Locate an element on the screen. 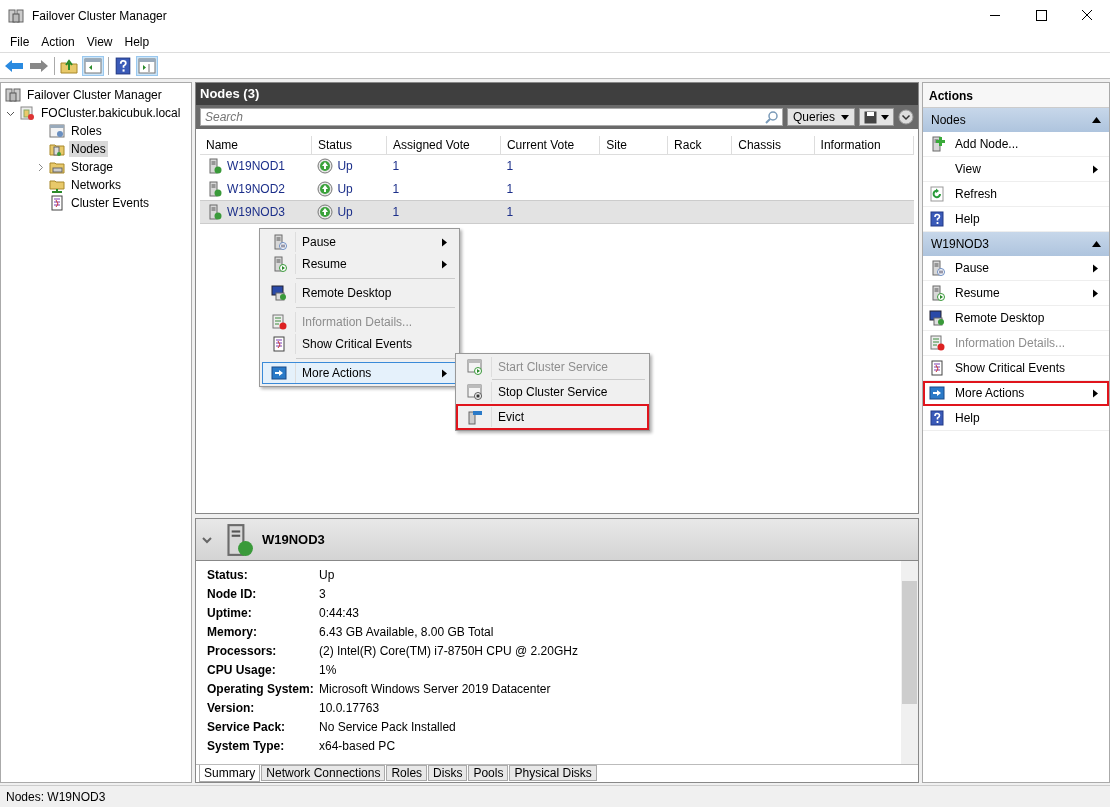 The height and width of the screenshot is (807, 1110). section-header: Nodes is located at coordinates (1016, 120).